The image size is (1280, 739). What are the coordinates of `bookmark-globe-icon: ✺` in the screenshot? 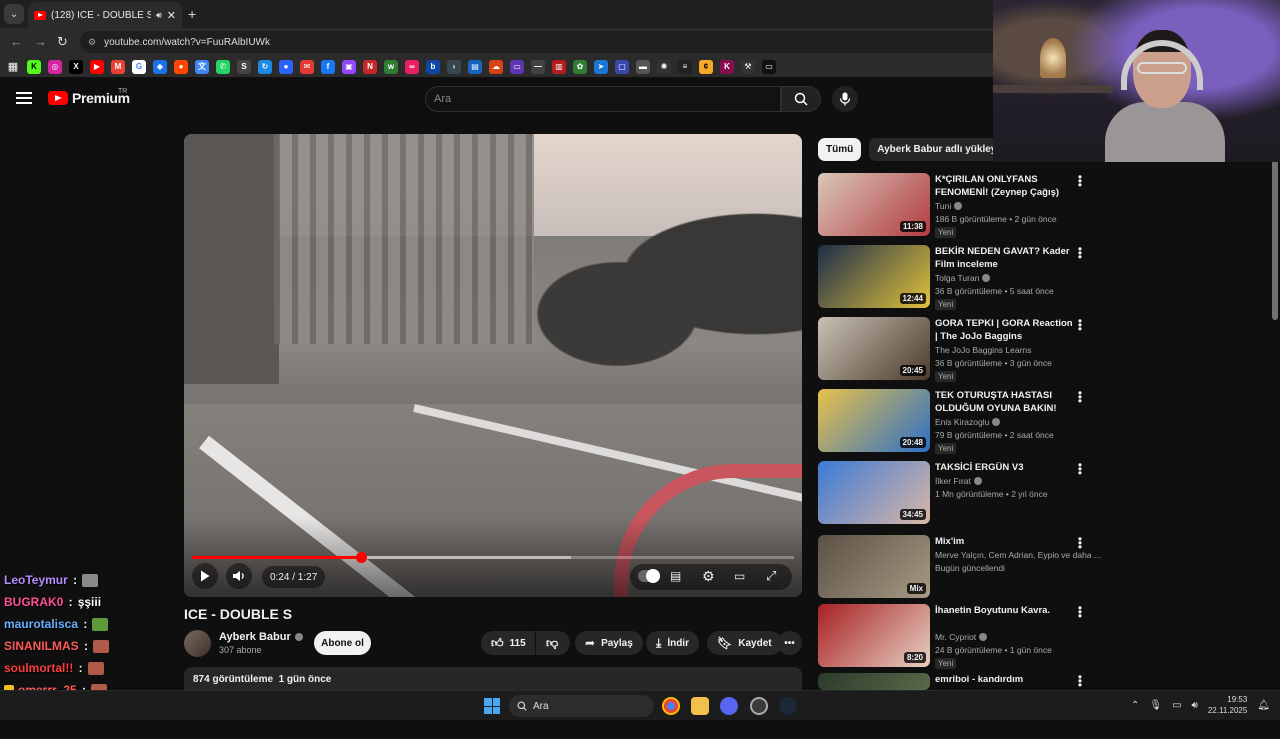 It's located at (664, 66).